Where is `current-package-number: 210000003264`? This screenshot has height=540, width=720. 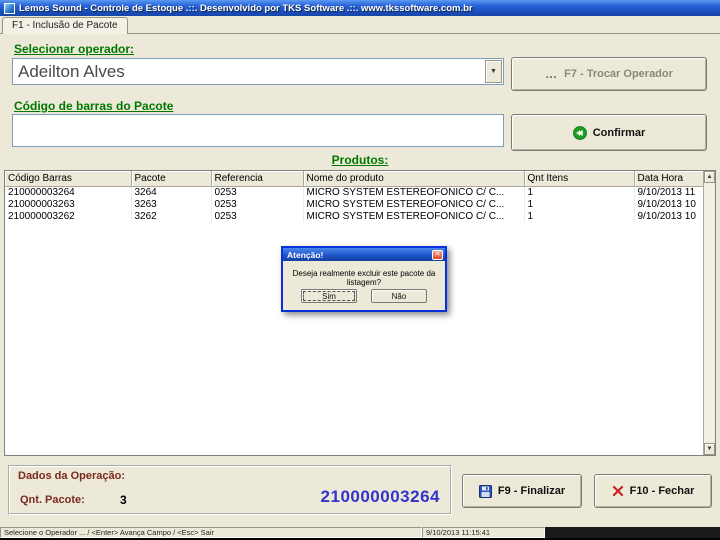 current-package-number: 210000003264 is located at coordinates (380, 496).